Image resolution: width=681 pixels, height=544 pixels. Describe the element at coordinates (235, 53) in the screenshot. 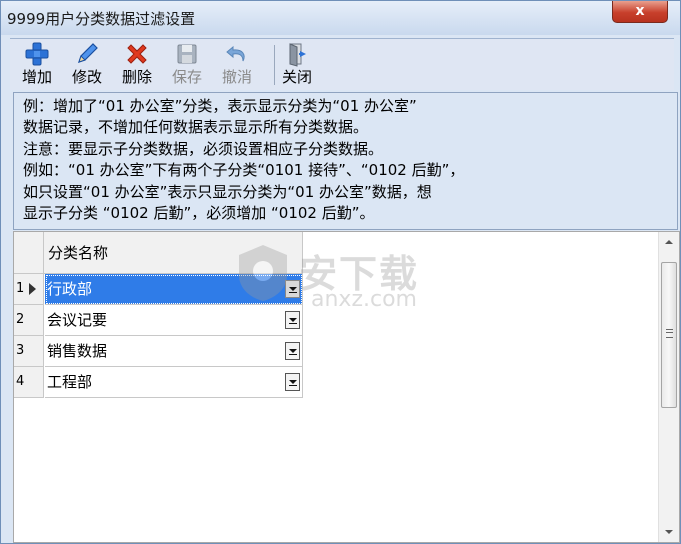

I see `undo-icon` at that location.